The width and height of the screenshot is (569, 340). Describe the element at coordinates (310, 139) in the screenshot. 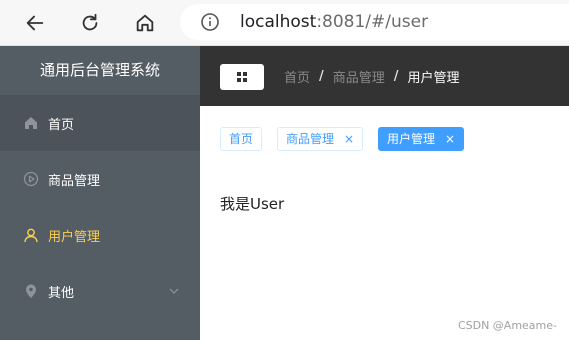

I see `tag-label: 商品管理` at that location.